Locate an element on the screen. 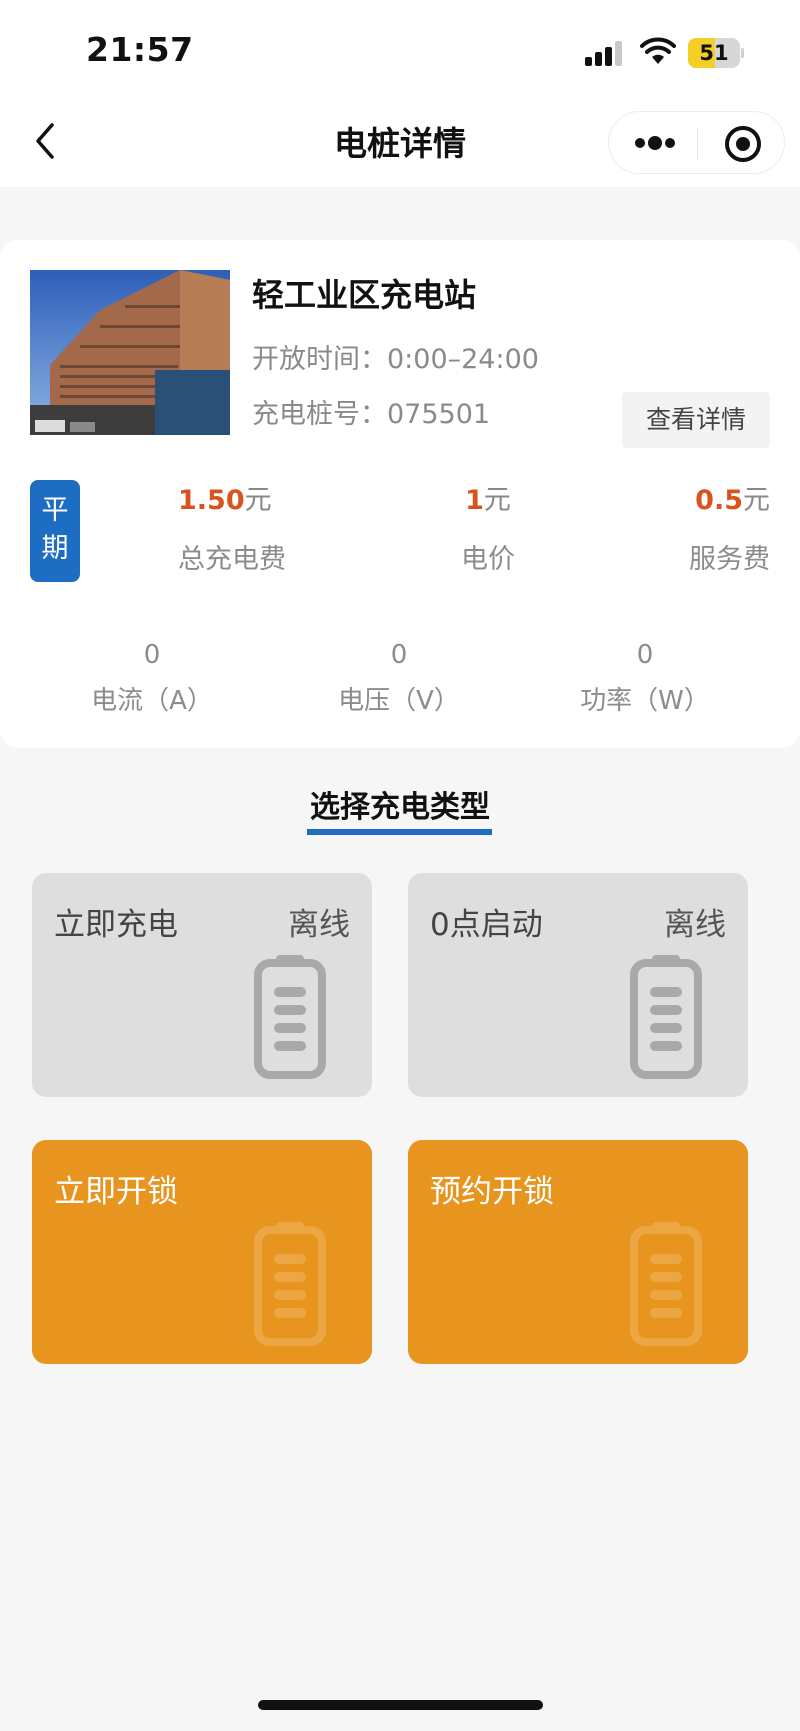  pile-number: 充电桩号：075501 is located at coordinates (371, 411).